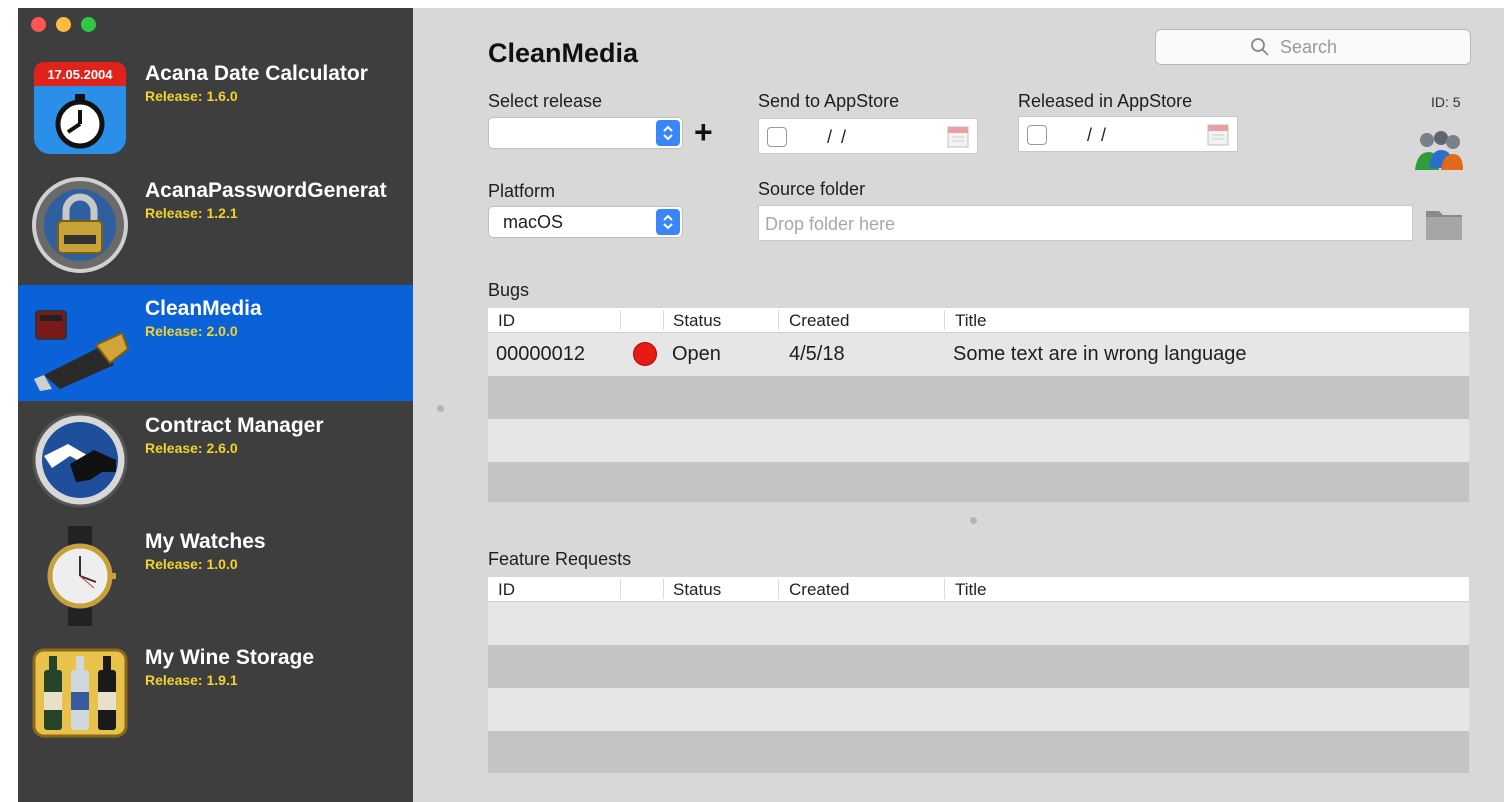 The image size is (1504, 802). Describe the element at coordinates (82, 350) in the screenshot. I see `usb-drive-icon` at that location.